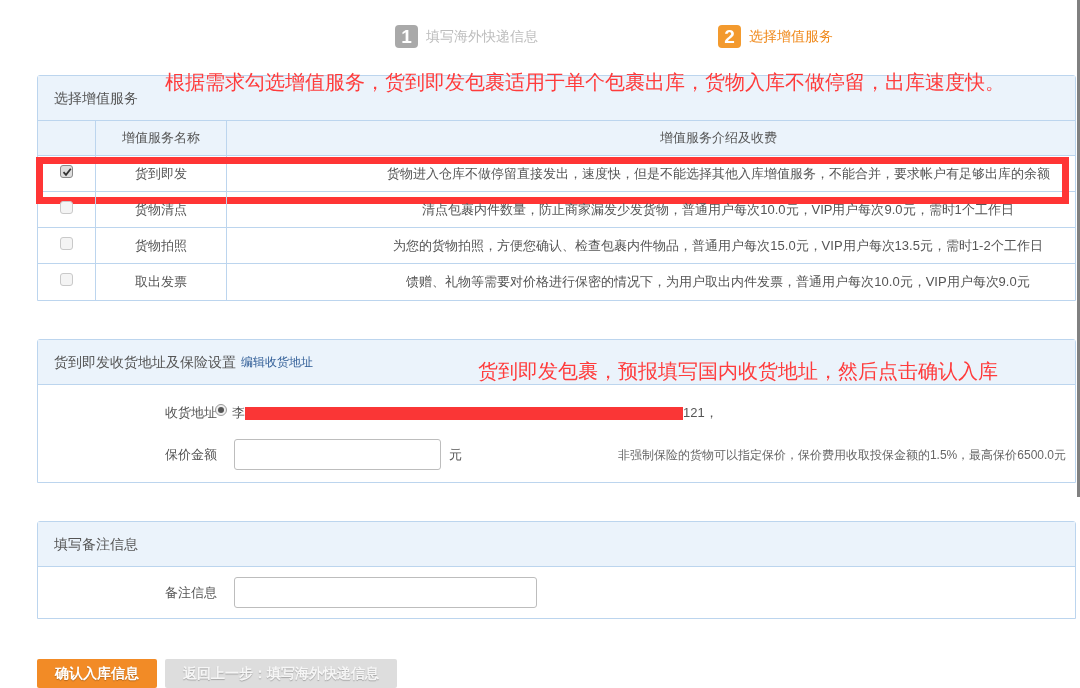 Image resolution: width=1080 pixels, height=688 pixels. I want to click on column-header: 增值服务名称, so click(161, 138).